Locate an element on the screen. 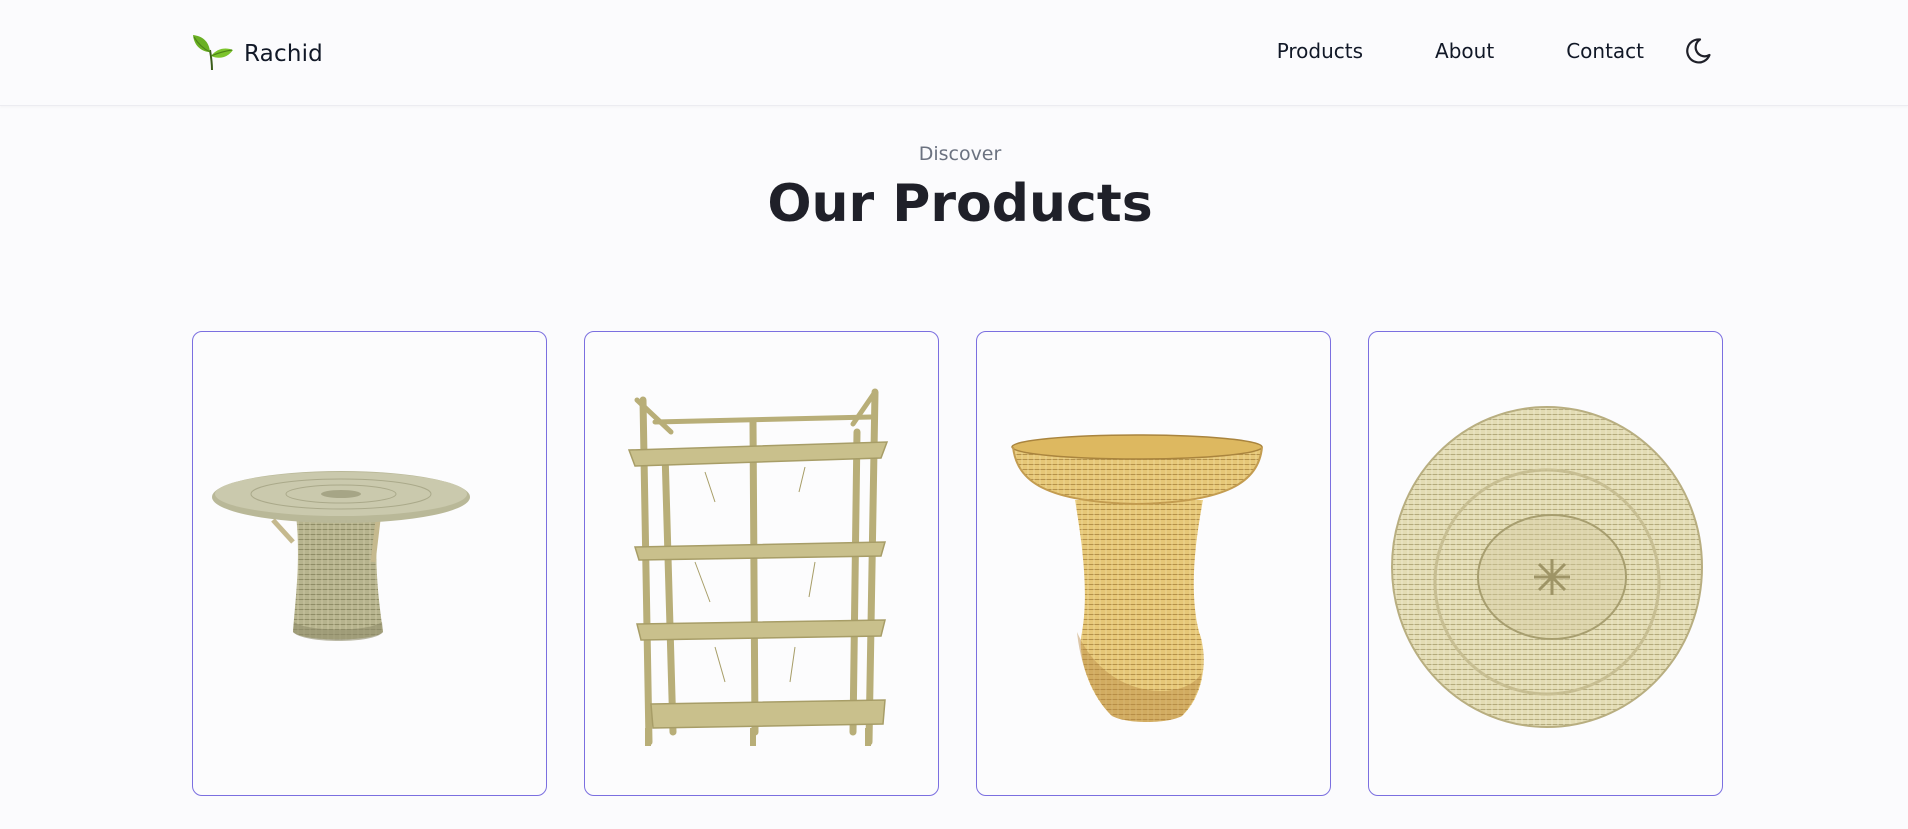 This screenshot has height=829, width=1908. main-nav: Products About Contact is located at coordinates (1496, 51).